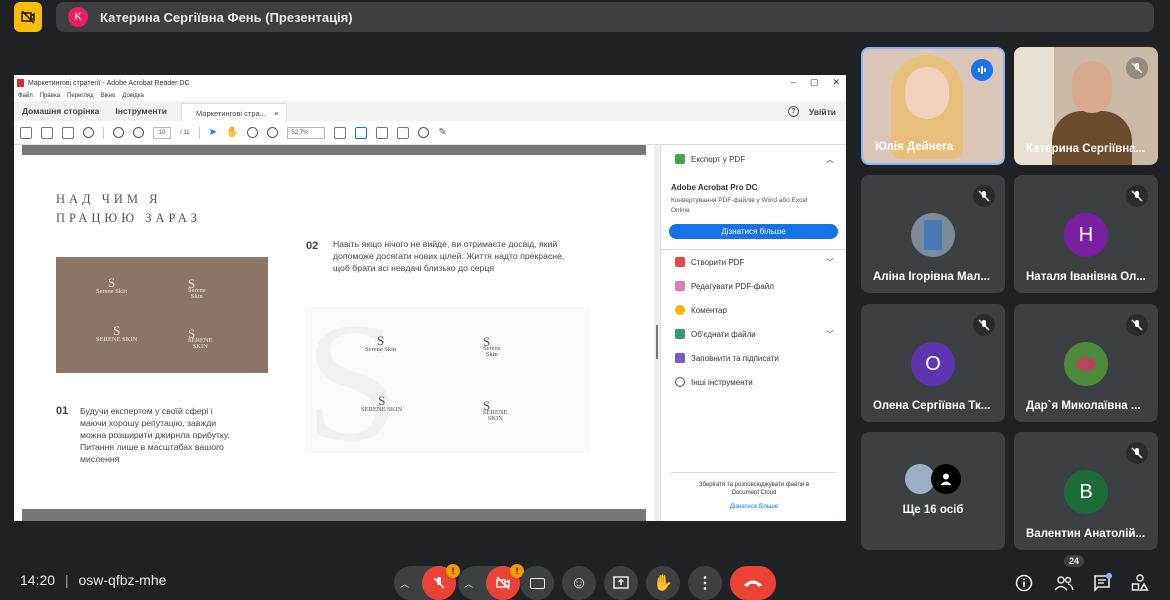  What do you see at coordinates (60, 113) in the screenshot?
I see `tab-home: Домашня сторінка` at bounding box center [60, 113].